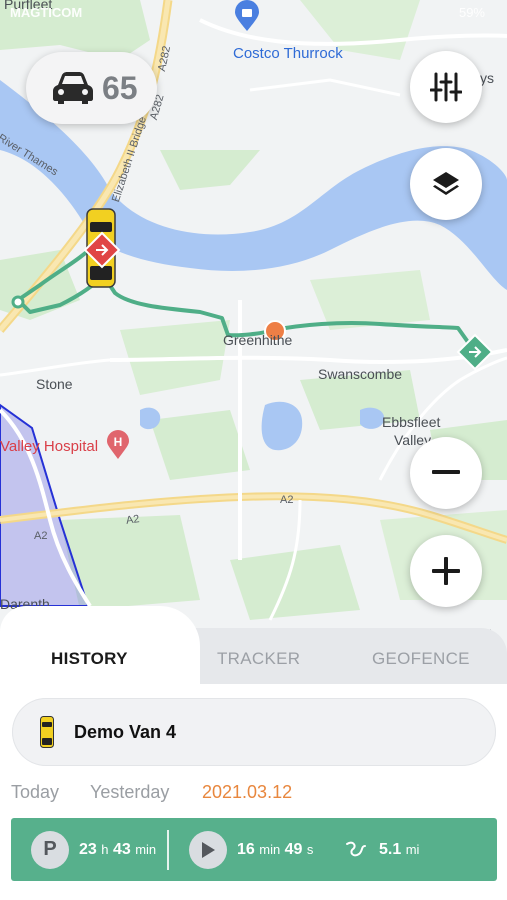 The height and width of the screenshot is (900, 507). What do you see at coordinates (412, 849) in the screenshot?
I see `distance-unit: mi` at bounding box center [412, 849].